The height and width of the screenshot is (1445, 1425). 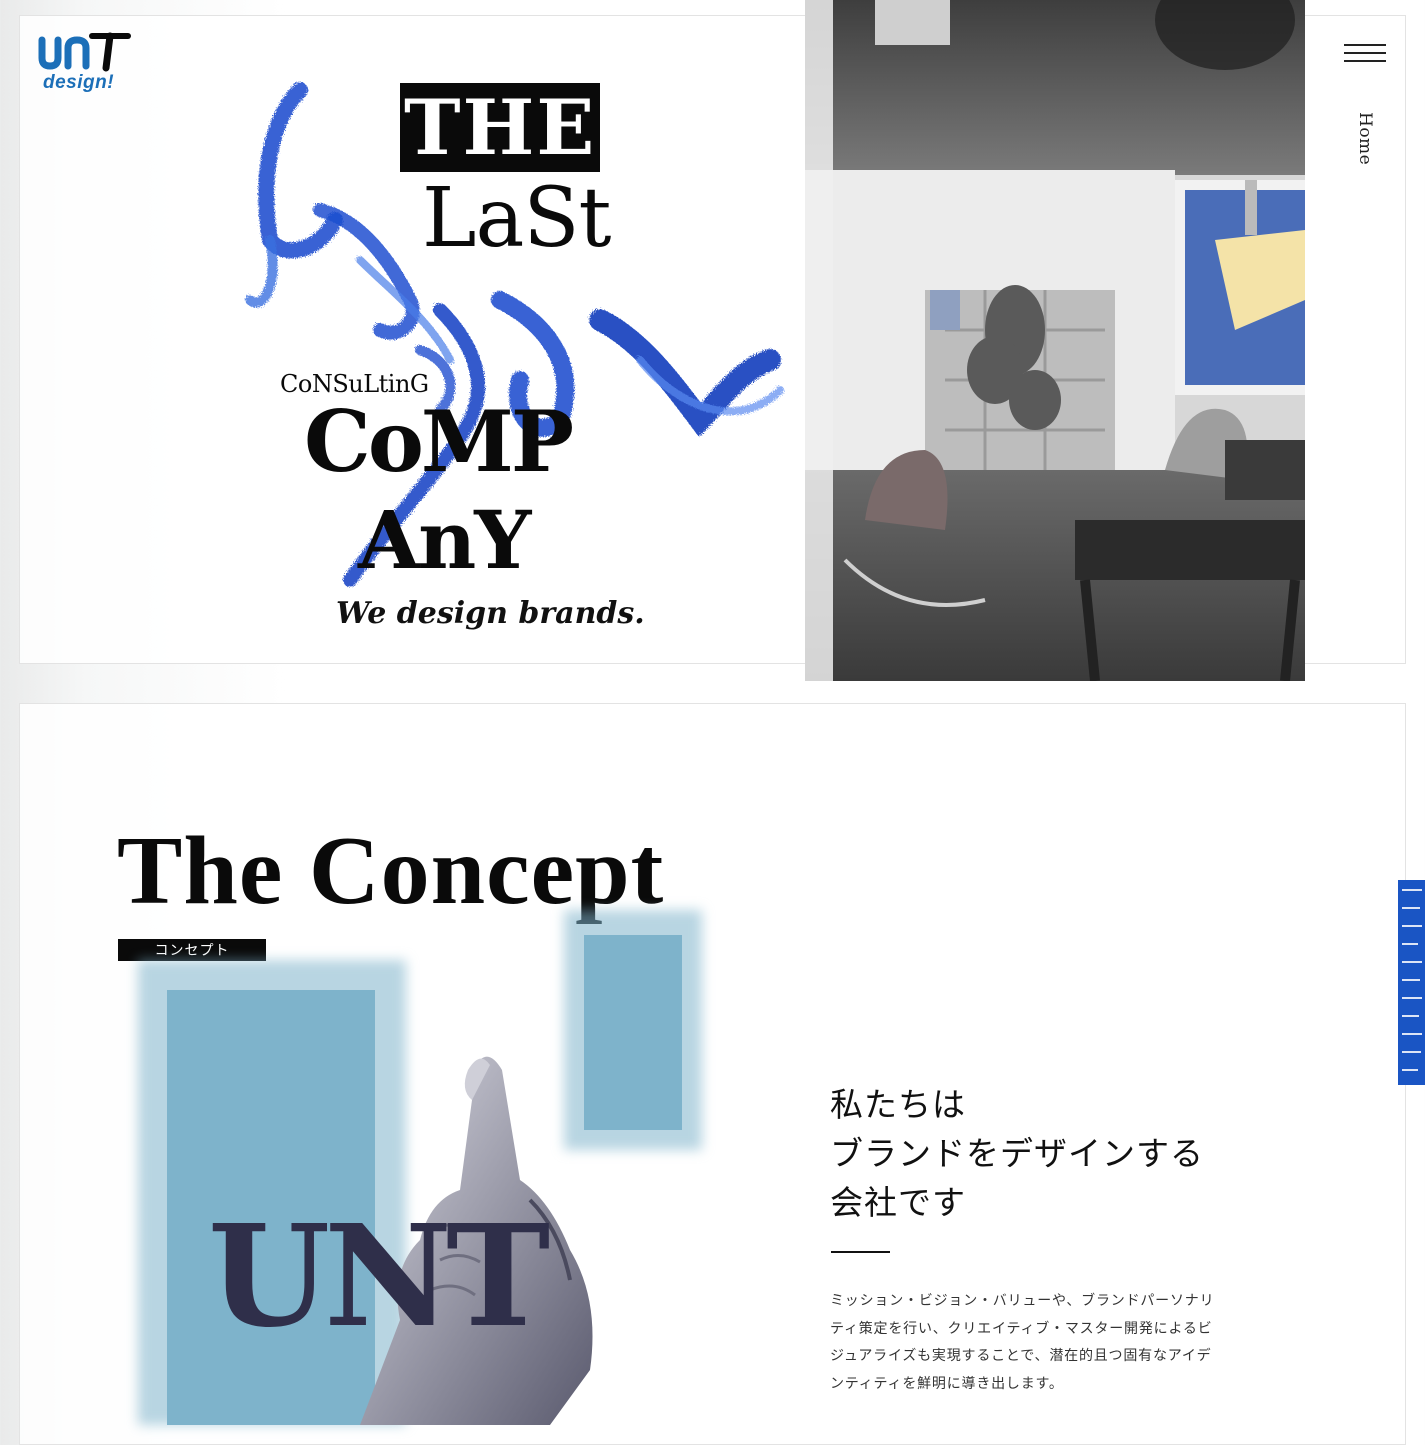 What do you see at coordinates (1021, 1356) in the screenshot?
I see `body-line: ジュアライズも実現することで、潜在的且つ固有なアイデ` at bounding box center [1021, 1356].